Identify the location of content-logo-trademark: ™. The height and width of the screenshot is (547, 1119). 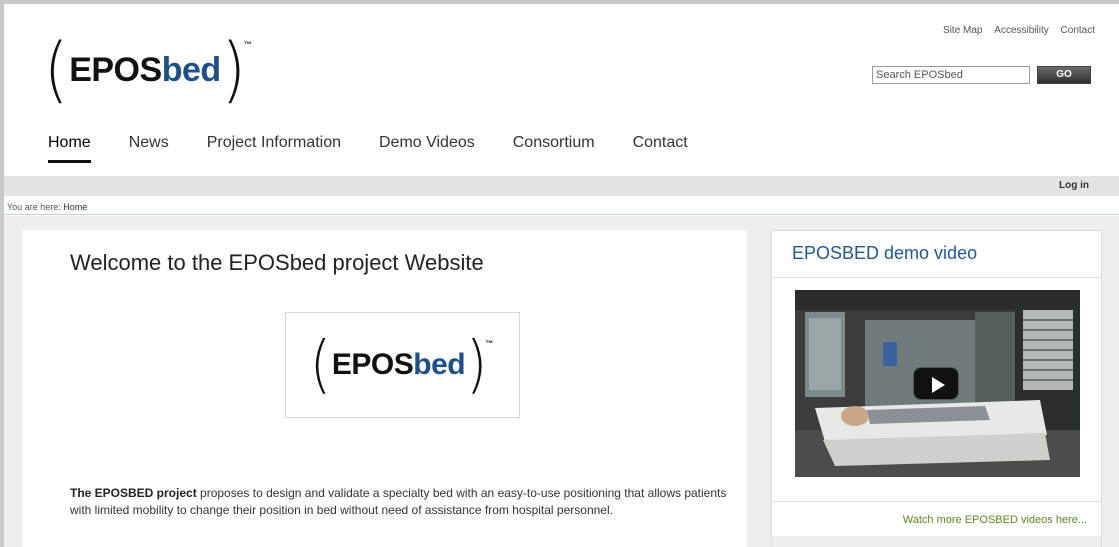
(489, 343).